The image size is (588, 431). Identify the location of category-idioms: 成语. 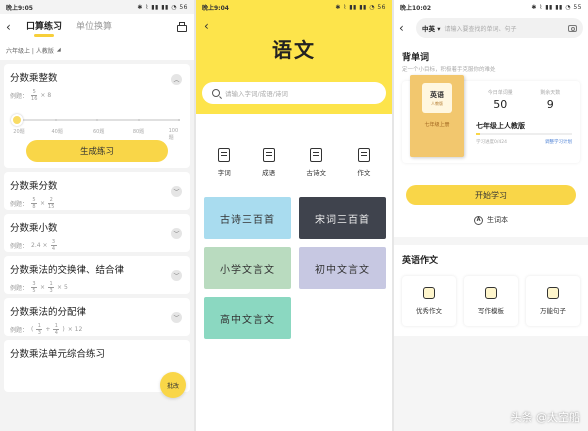
(268, 162).